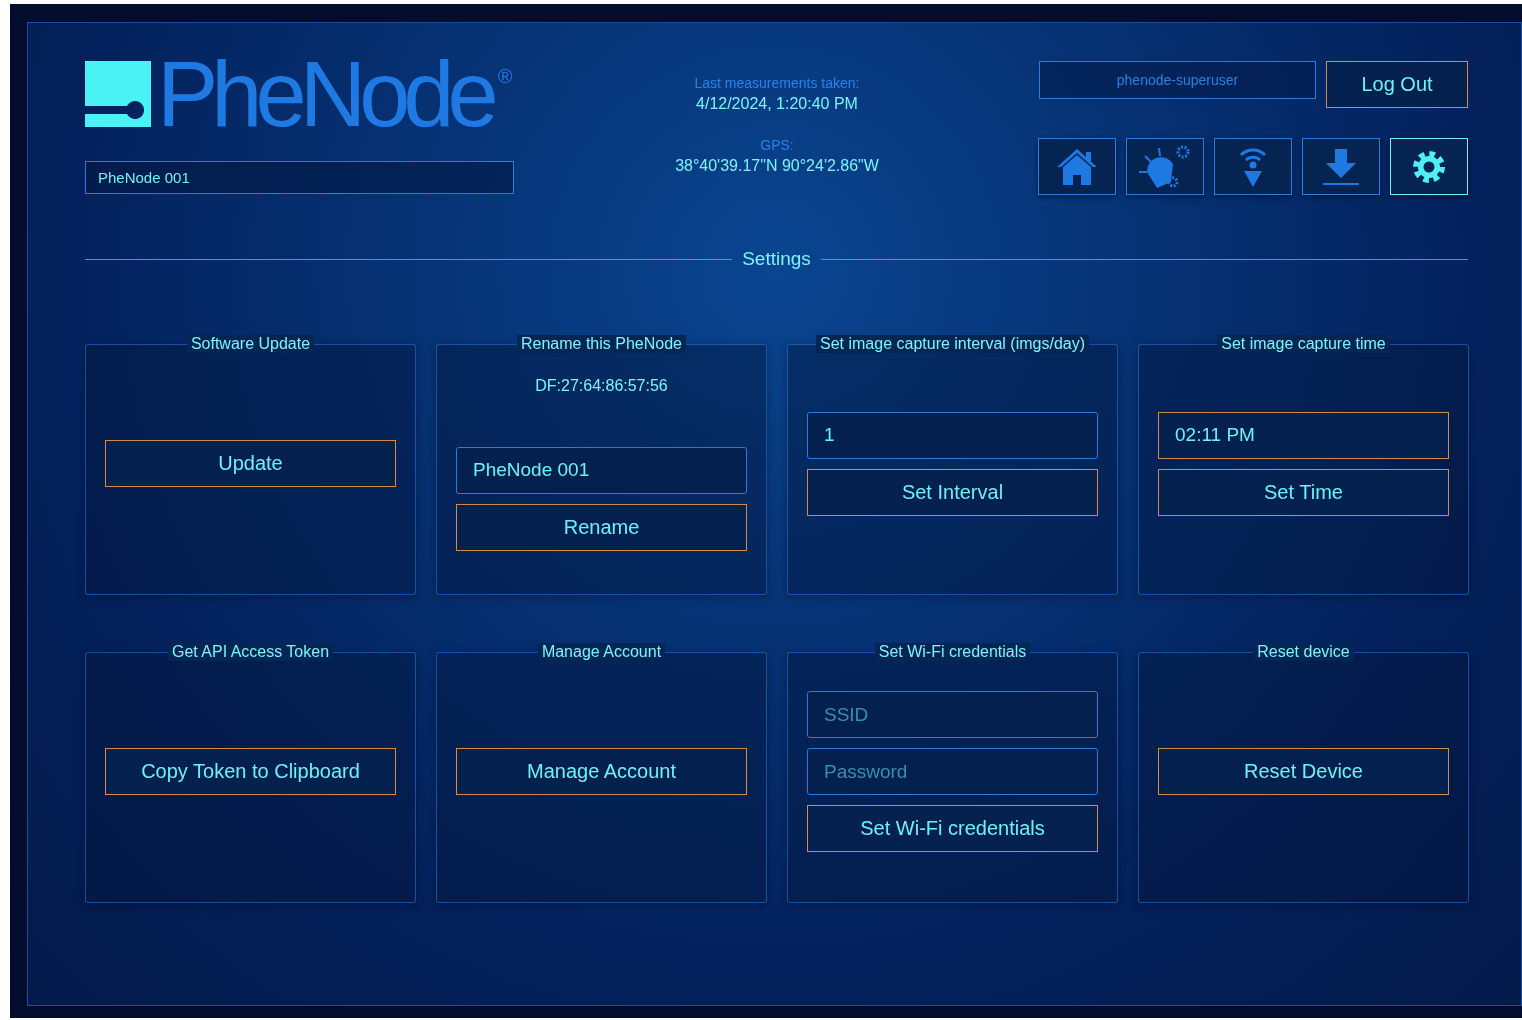 Image resolution: width=1522 pixels, height=1020 pixels. What do you see at coordinates (1303, 492) in the screenshot?
I see `action-button: Set Time` at bounding box center [1303, 492].